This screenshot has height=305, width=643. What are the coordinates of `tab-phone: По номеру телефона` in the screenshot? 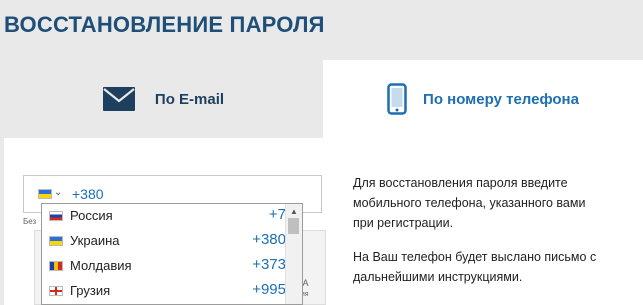 It's located at (483, 99).